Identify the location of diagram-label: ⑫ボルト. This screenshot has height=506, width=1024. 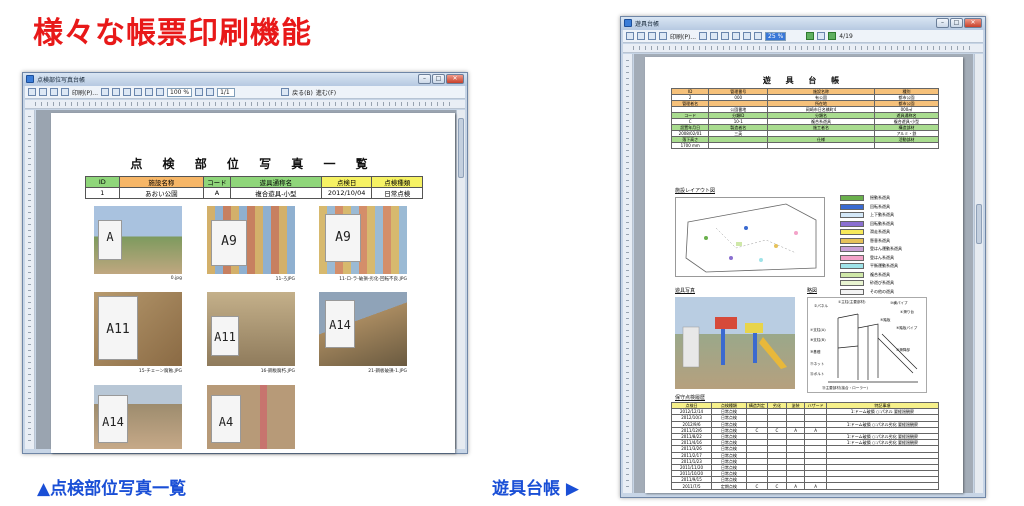
(817, 374).